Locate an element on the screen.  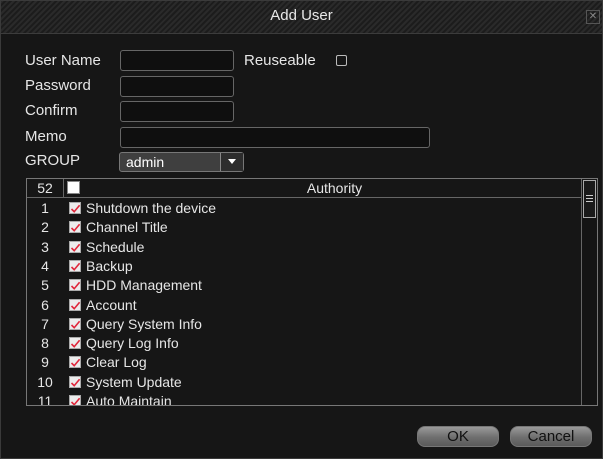
authority-count: 52 is located at coordinates (45, 188).